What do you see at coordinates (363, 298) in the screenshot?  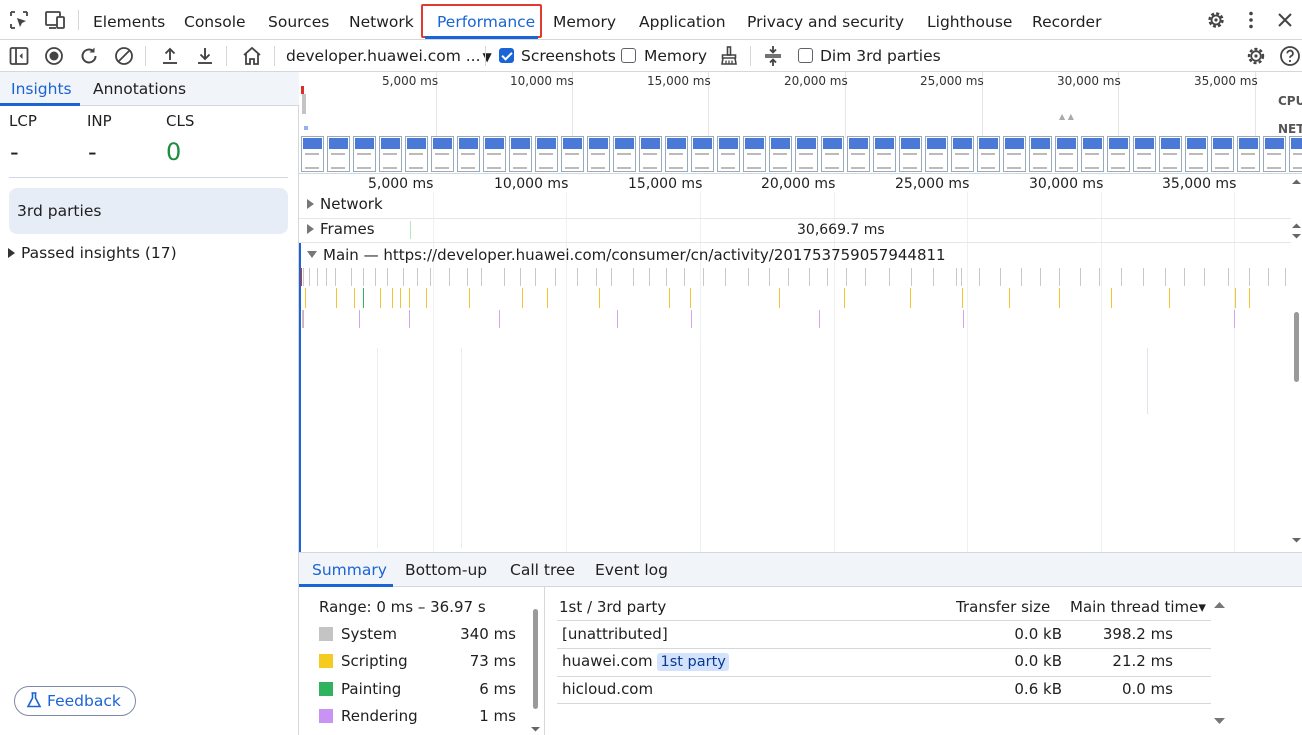 I see `painting-slice` at bounding box center [363, 298].